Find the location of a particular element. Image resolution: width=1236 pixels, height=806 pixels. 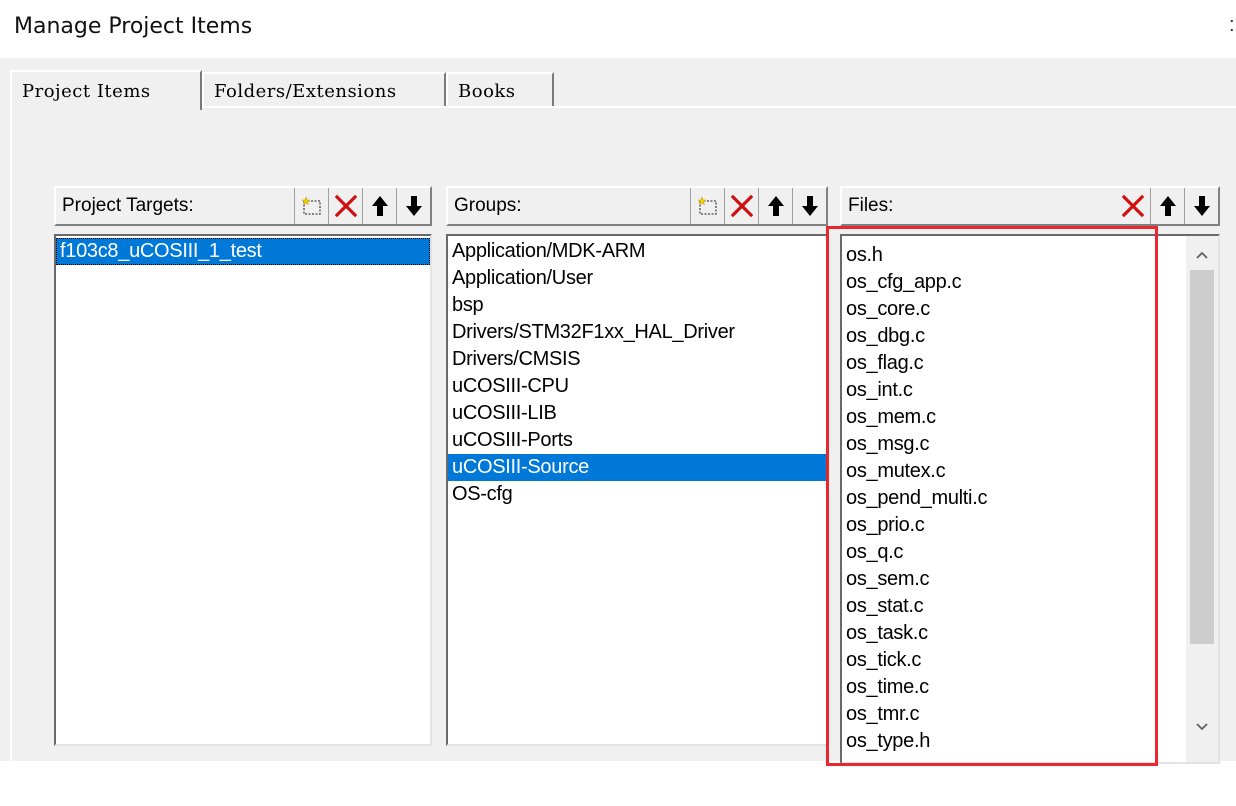

list-item: os_time.c is located at coordinates (1030, 687).